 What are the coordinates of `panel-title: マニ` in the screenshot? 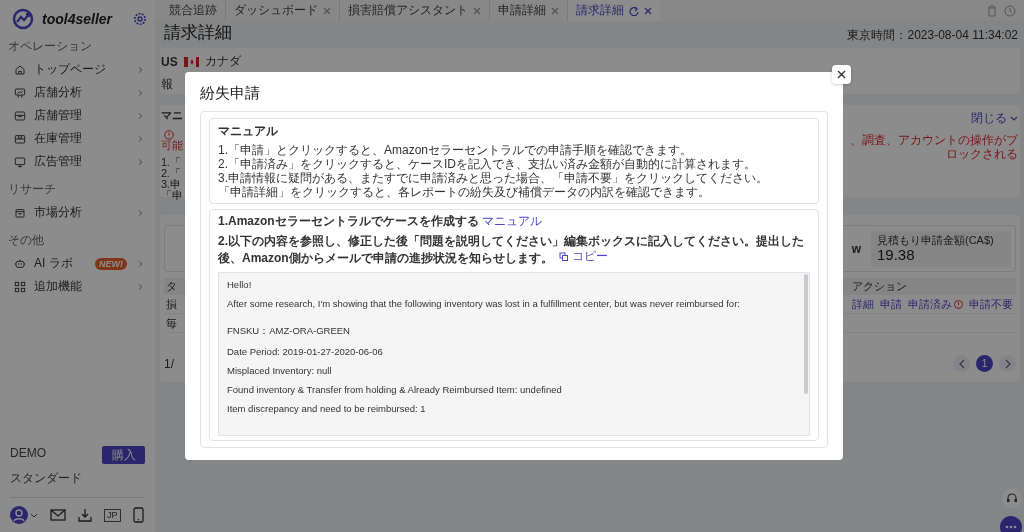 It's located at (172, 115).